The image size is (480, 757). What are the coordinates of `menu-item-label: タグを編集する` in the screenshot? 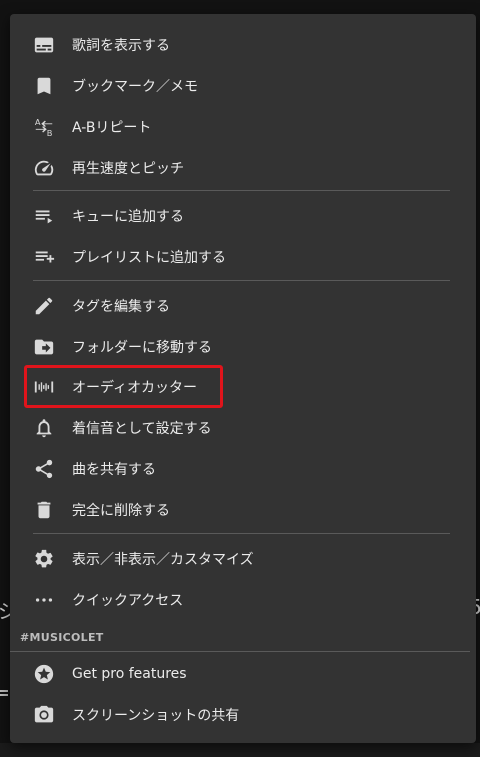 It's located at (121, 306).